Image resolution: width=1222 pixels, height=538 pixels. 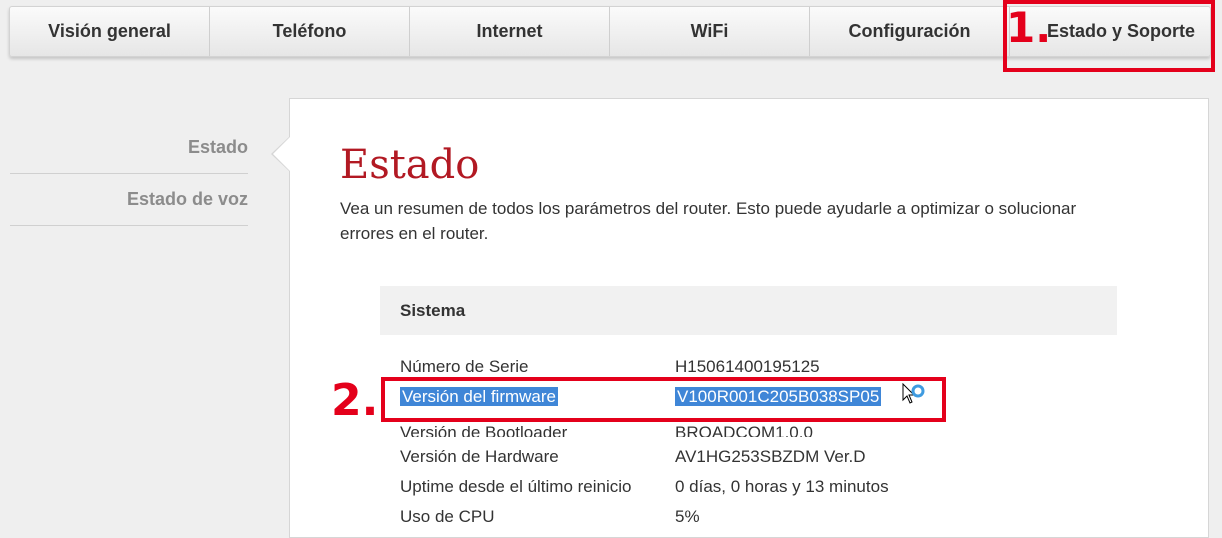 I want to click on tab-internet: Internet, so click(x=510, y=31).